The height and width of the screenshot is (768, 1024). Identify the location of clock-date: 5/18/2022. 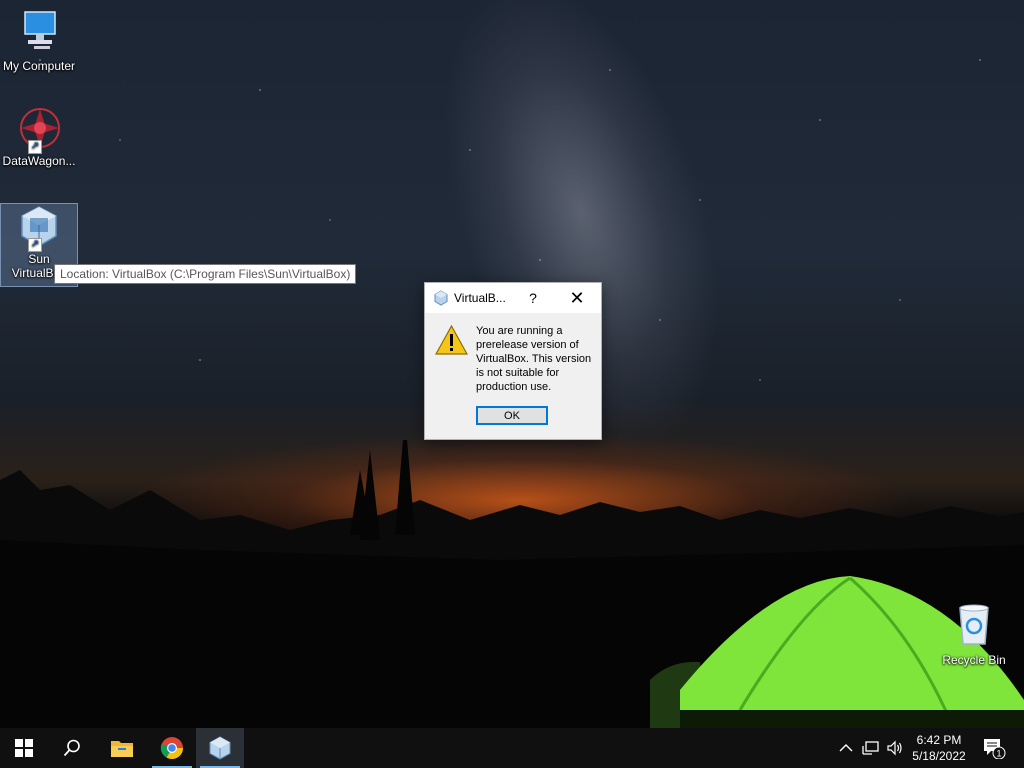
(939, 756).